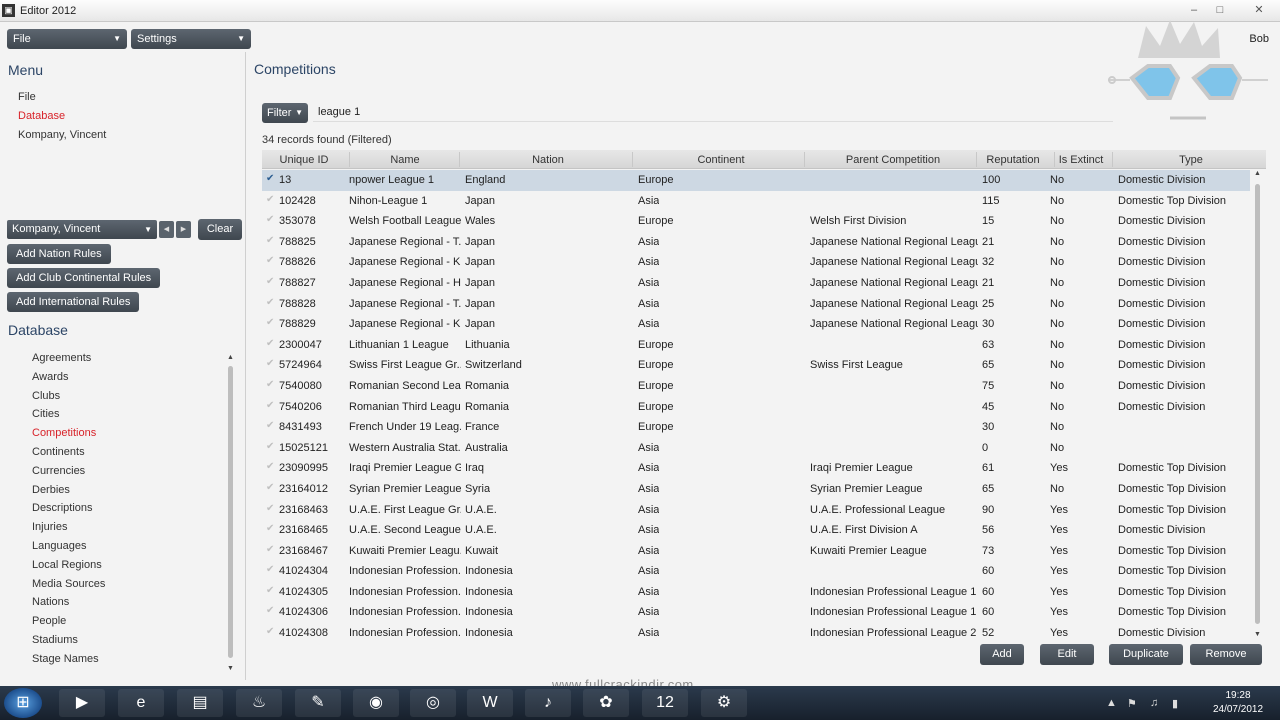 Image resolution: width=1280 pixels, height=720 pixels. What do you see at coordinates (59, 254) in the screenshot?
I see `add-nation-rules-button: Add Nation Rules` at bounding box center [59, 254].